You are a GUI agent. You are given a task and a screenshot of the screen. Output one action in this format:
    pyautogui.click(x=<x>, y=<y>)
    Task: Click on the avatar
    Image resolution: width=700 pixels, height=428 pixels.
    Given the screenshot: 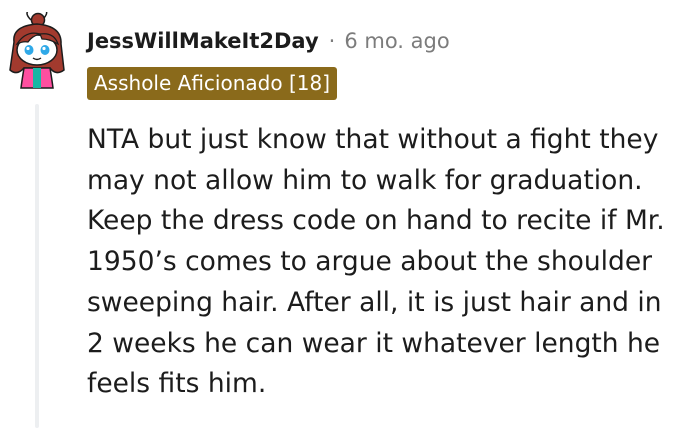 What is the action you would take?
    pyautogui.click(x=37, y=50)
    